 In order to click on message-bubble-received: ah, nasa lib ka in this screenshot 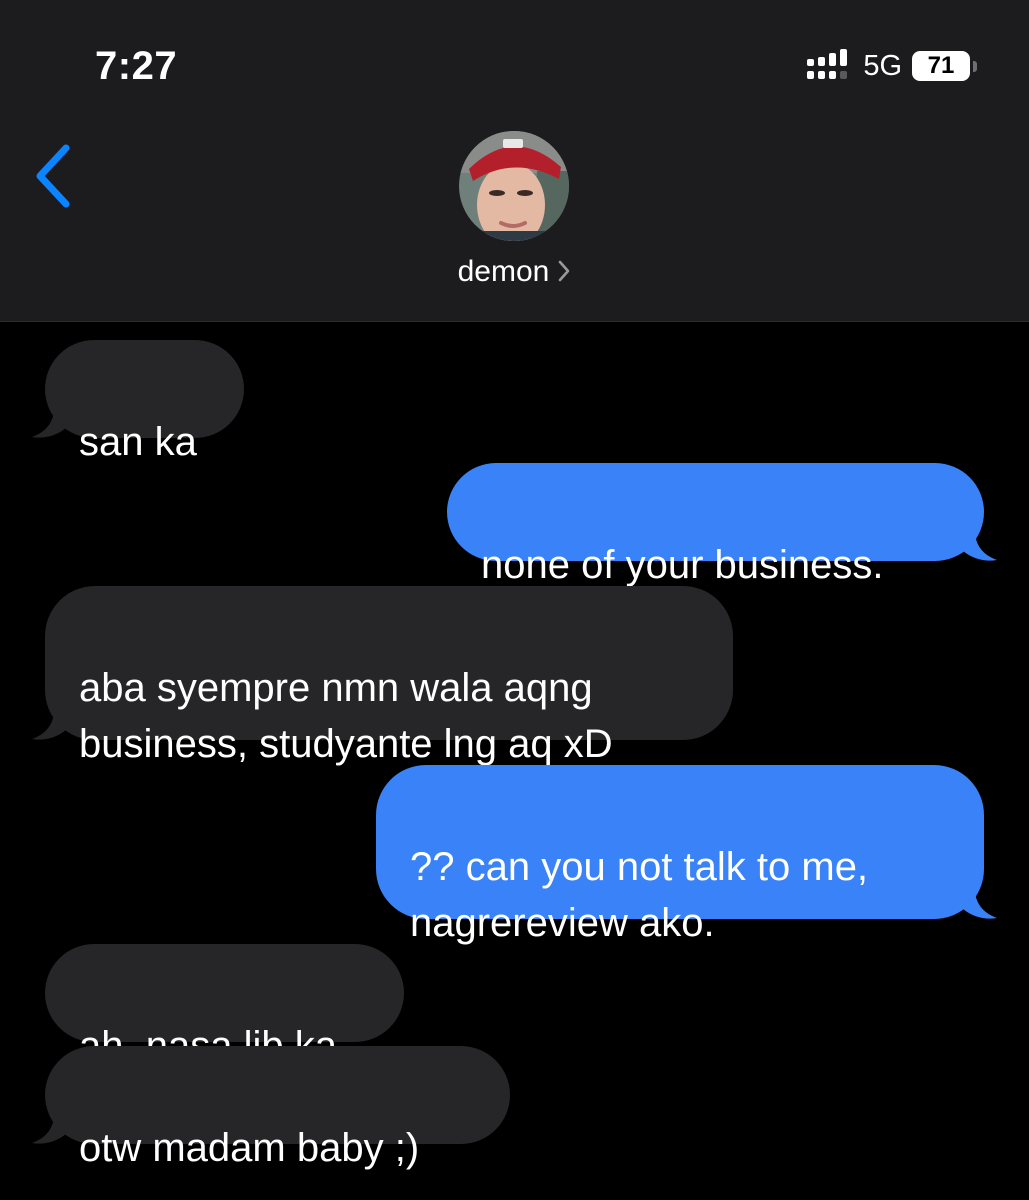, I will do `click(224, 1006)`.